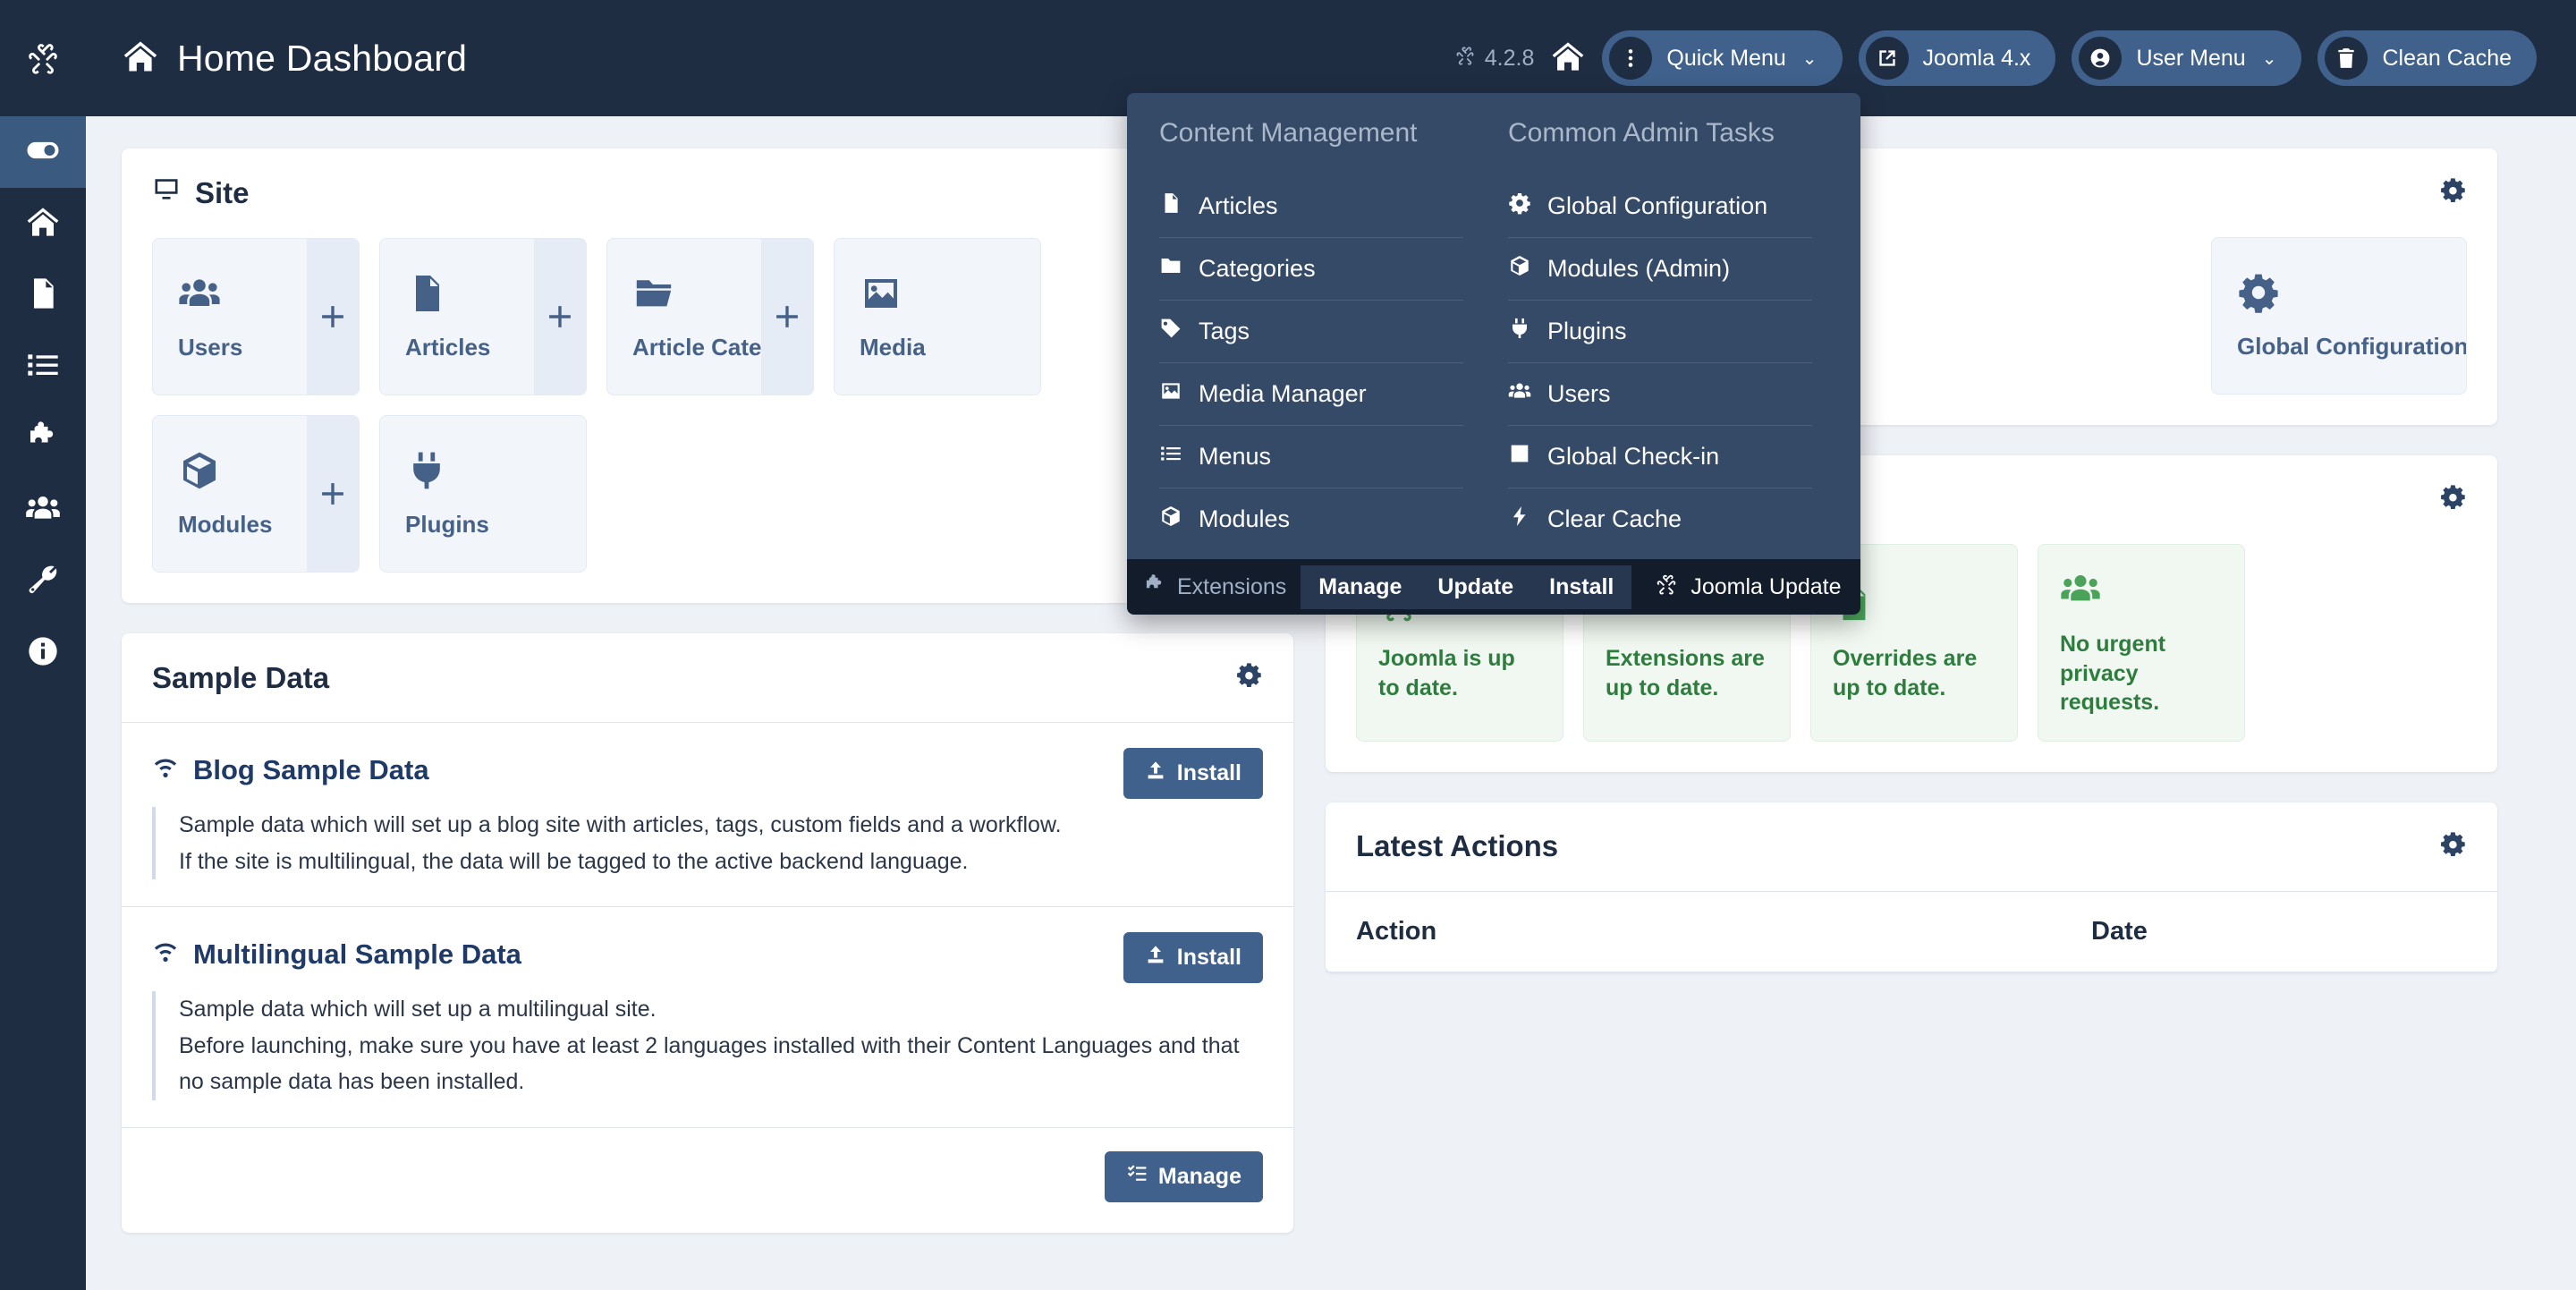 This screenshot has height=1290, width=2576. What do you see at coordinates (1170, 331) in the screenshot?
I see `tag-icon` at bounding box center [1170, 331].